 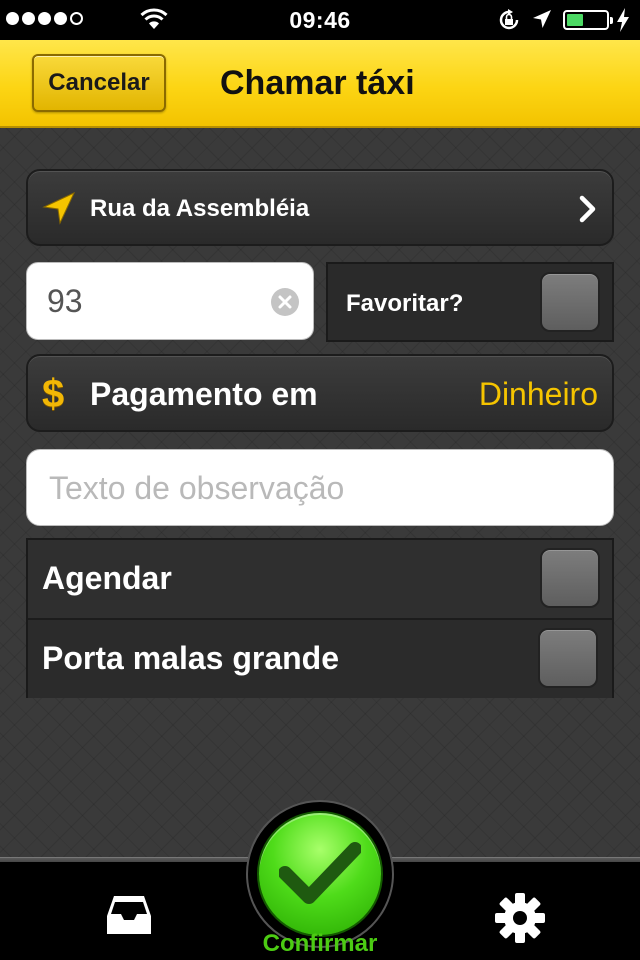 What do you see at coordinates (623, 20) in the screenshot?
I see `charging-bolt-icon` at bounding box center [623, 20].